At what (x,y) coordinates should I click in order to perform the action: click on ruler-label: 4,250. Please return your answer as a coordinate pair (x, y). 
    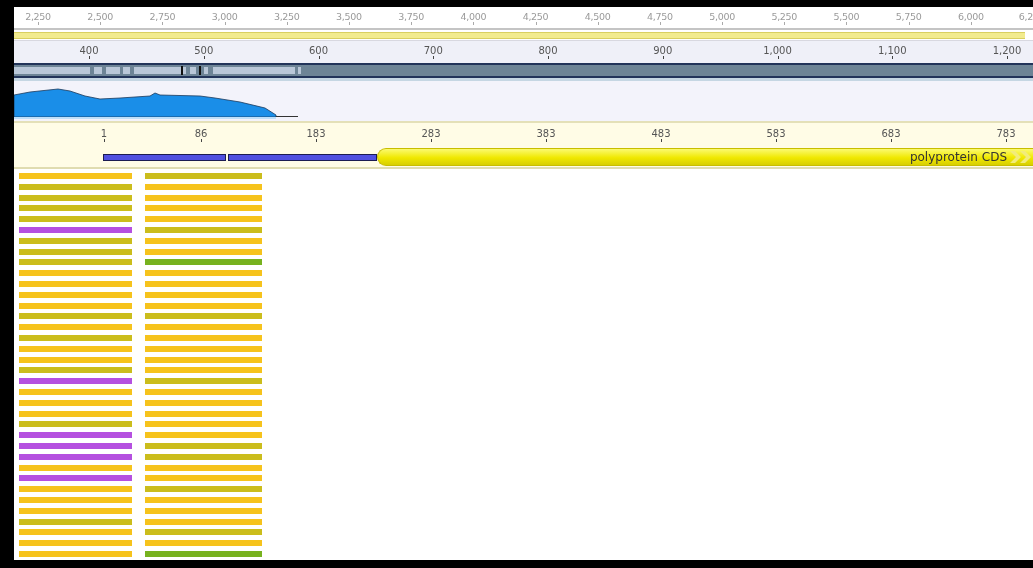
    Looking at the image, I should click on (535, 16).